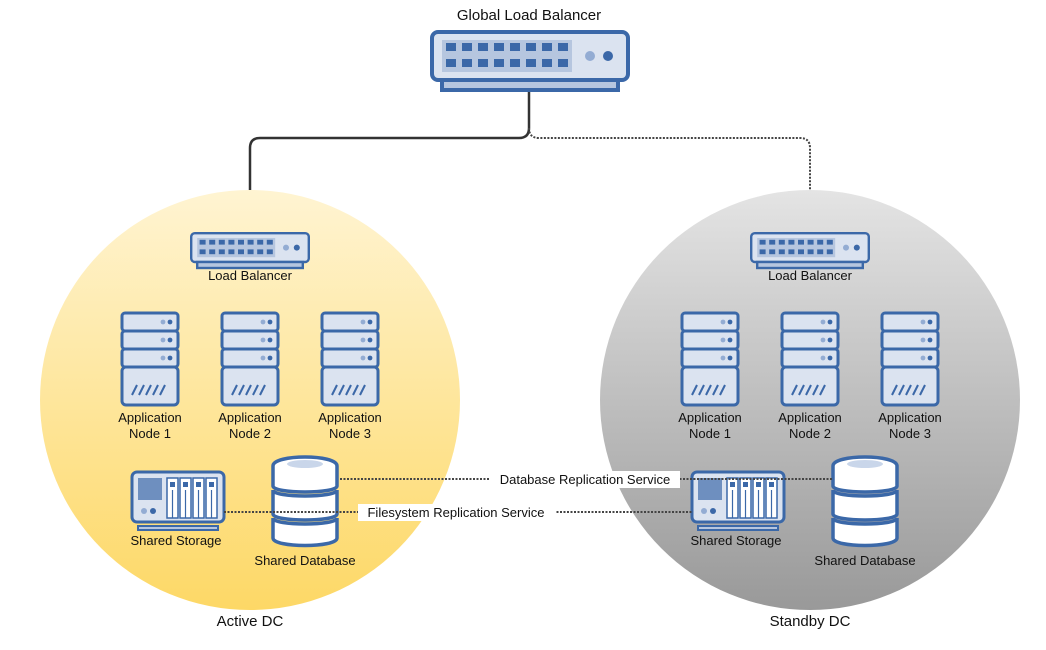  I want to click on active-load-balancer-label: Load Balancer, so click(250, 275).